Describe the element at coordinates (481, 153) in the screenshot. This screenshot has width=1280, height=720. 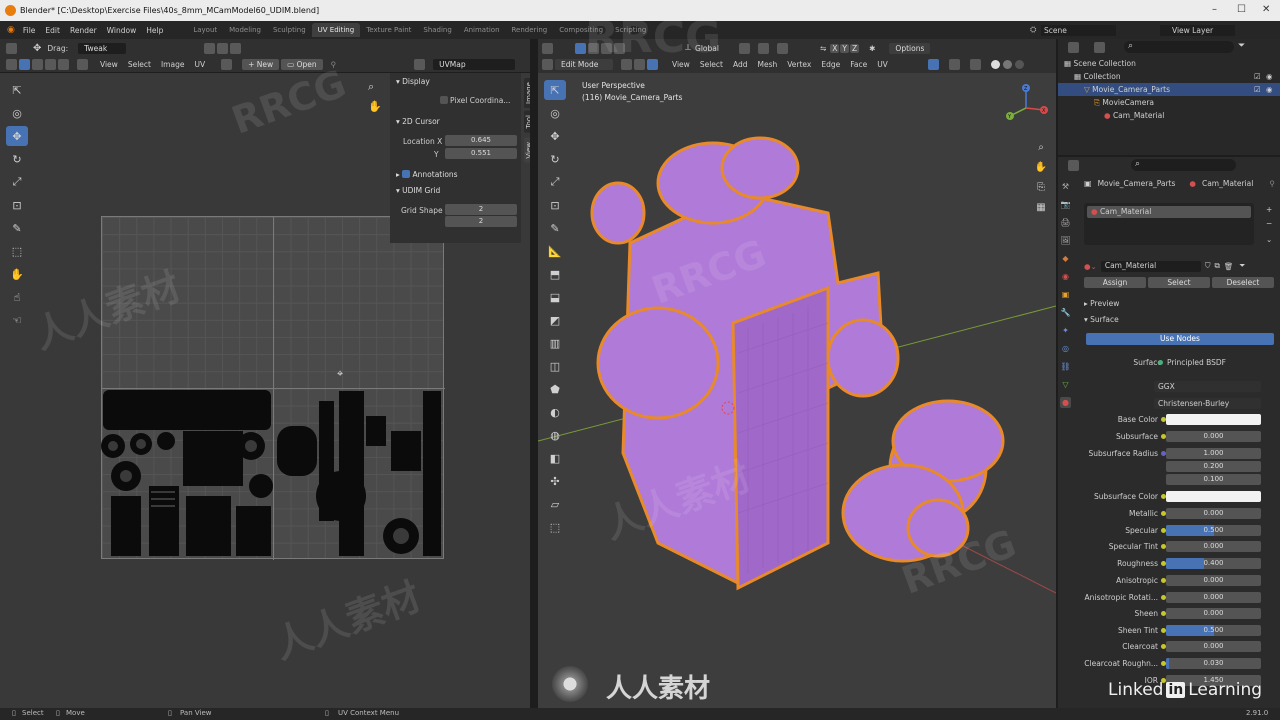
I see `location-y-field: 0.551` at that location.